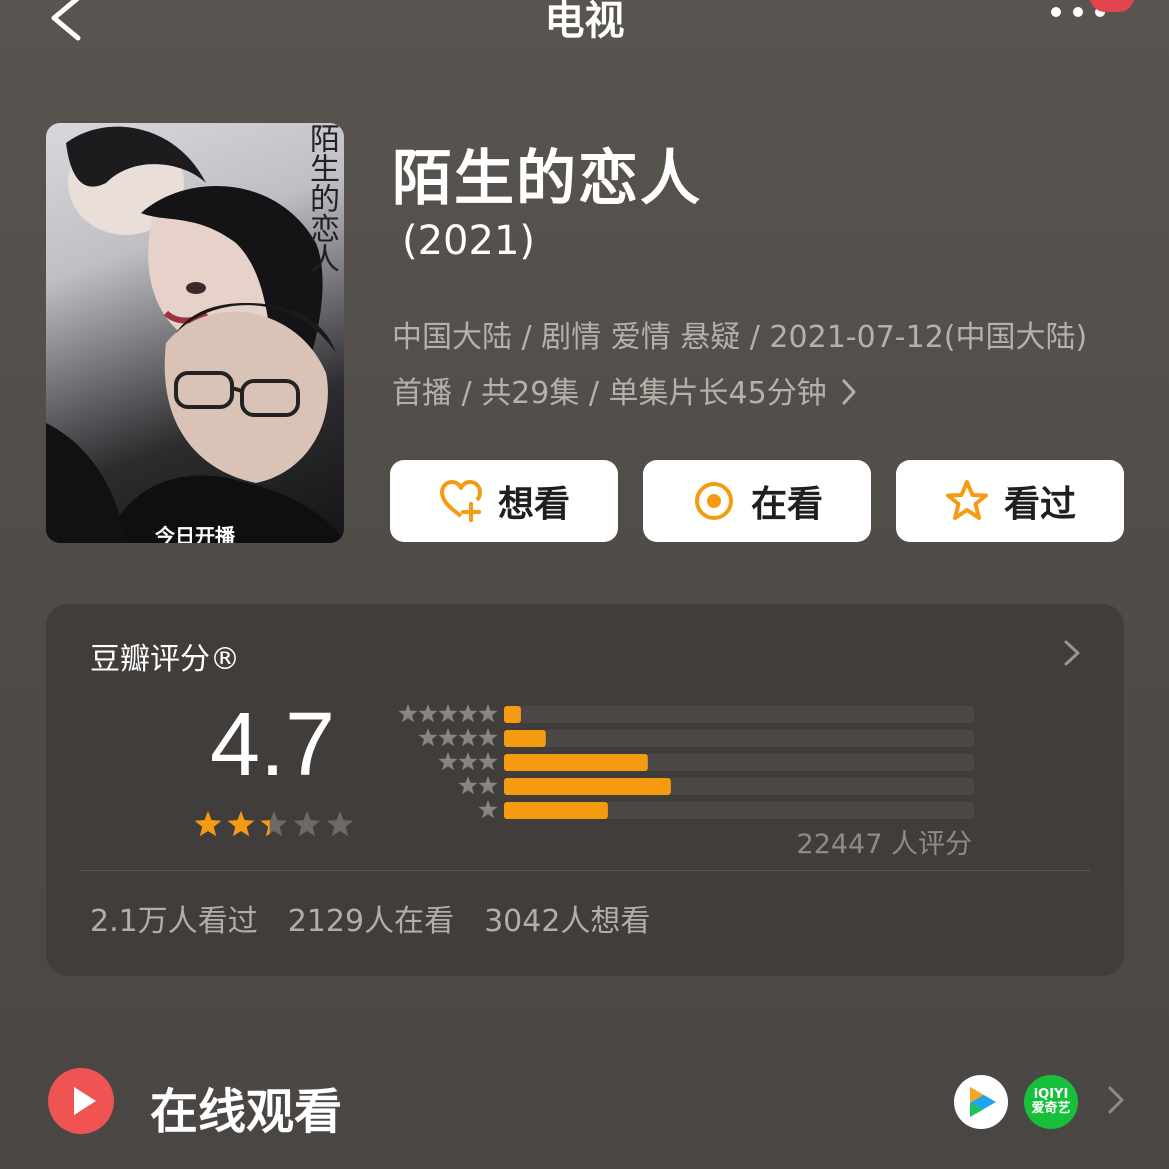  I want to click on movie-year: (2021), so click(469, 241).